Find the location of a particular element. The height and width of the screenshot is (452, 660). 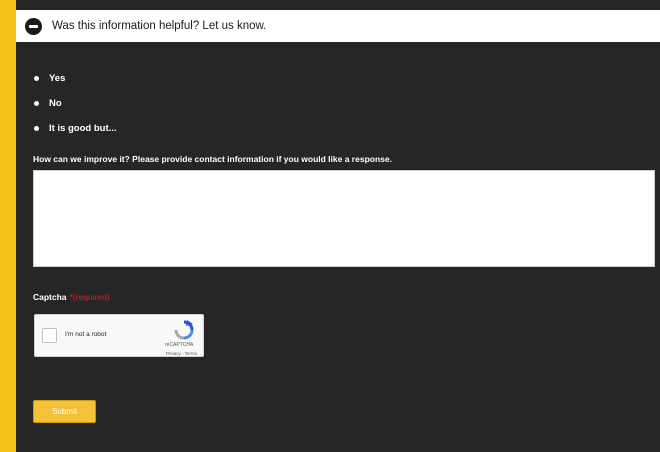

option-yes: Yes is located at coordinates (75, 78).